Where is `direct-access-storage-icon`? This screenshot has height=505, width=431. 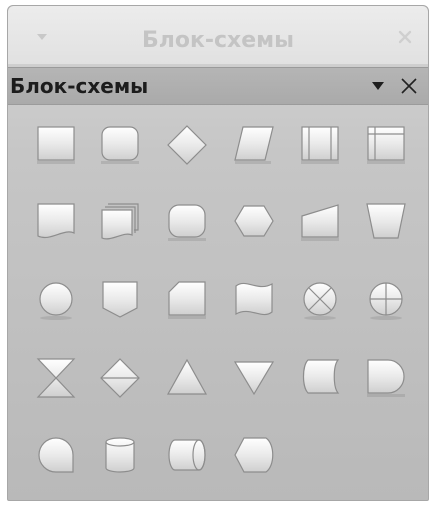 direct-access-storage-icon is located at coordinates (187, 455).